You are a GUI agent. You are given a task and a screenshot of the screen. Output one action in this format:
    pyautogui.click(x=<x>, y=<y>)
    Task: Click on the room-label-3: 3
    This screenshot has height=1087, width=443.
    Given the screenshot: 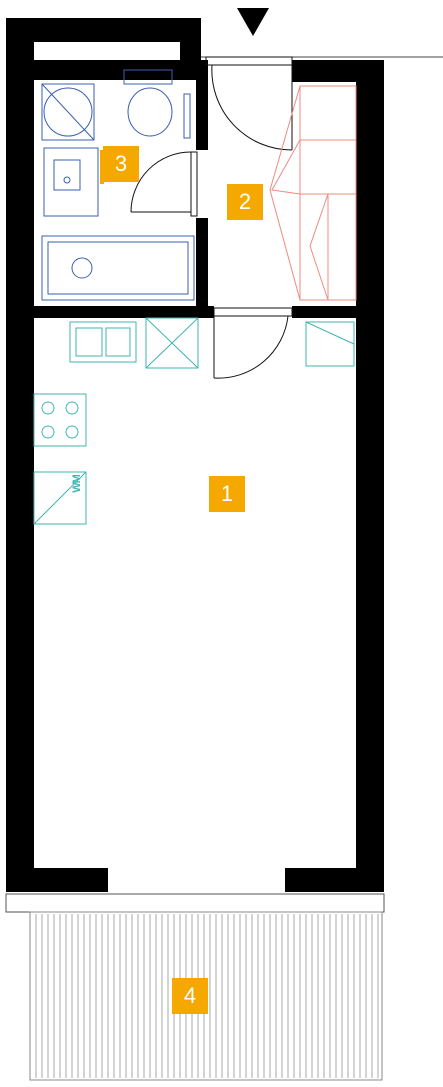 What is the action you would take?
    pyautogui.click(x=121, y=164)
    